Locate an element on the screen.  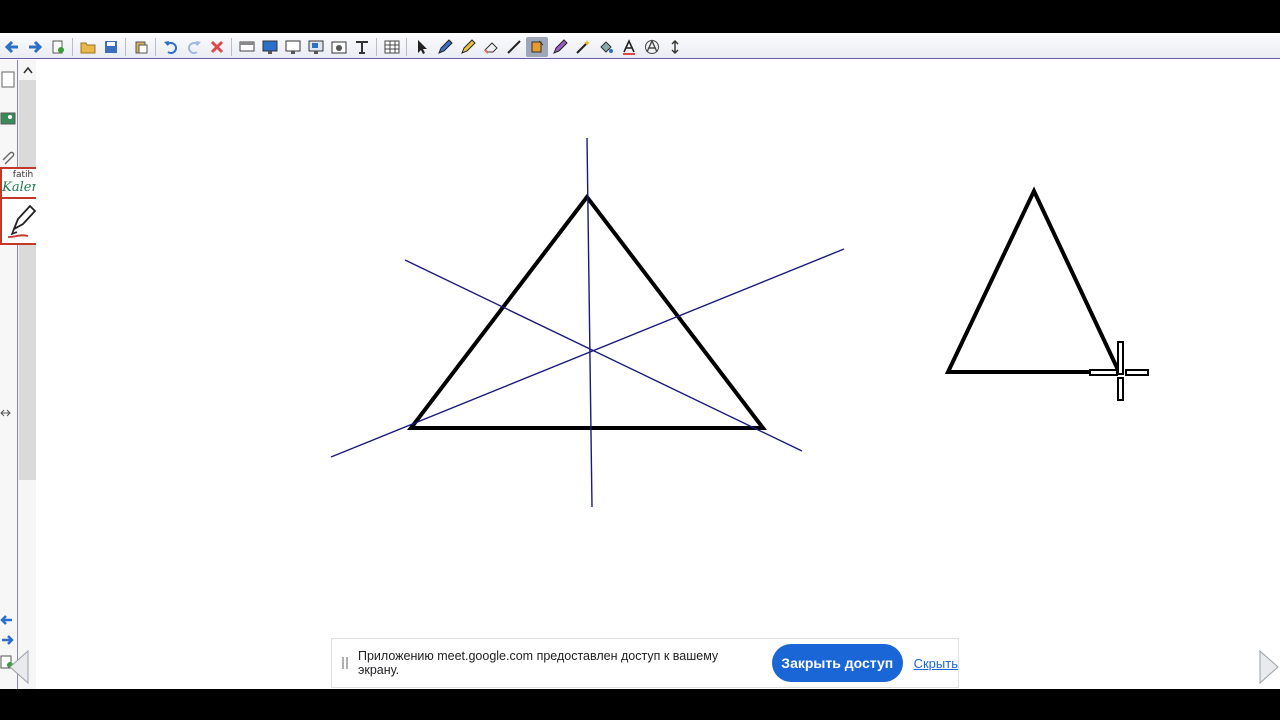
median-line-from-left is located at coordinates (587, 353).